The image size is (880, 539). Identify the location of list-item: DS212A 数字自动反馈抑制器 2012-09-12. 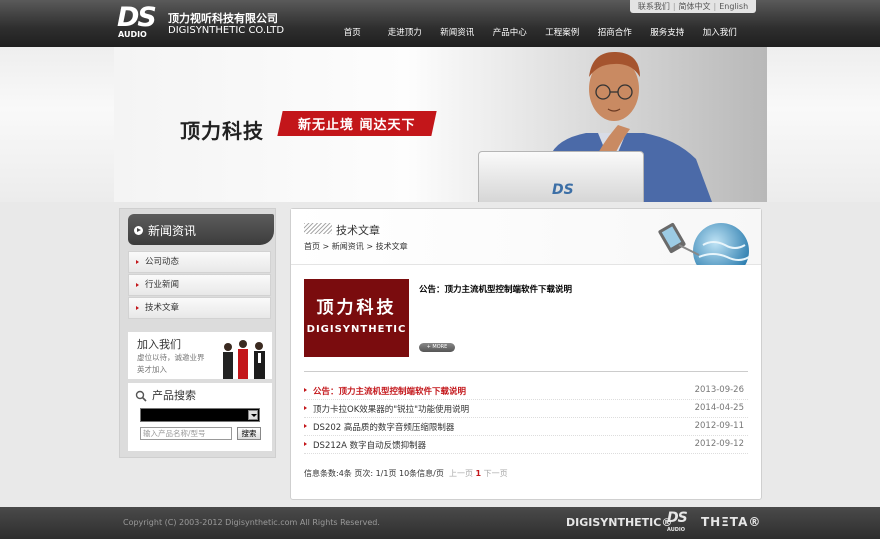
(526, 445).